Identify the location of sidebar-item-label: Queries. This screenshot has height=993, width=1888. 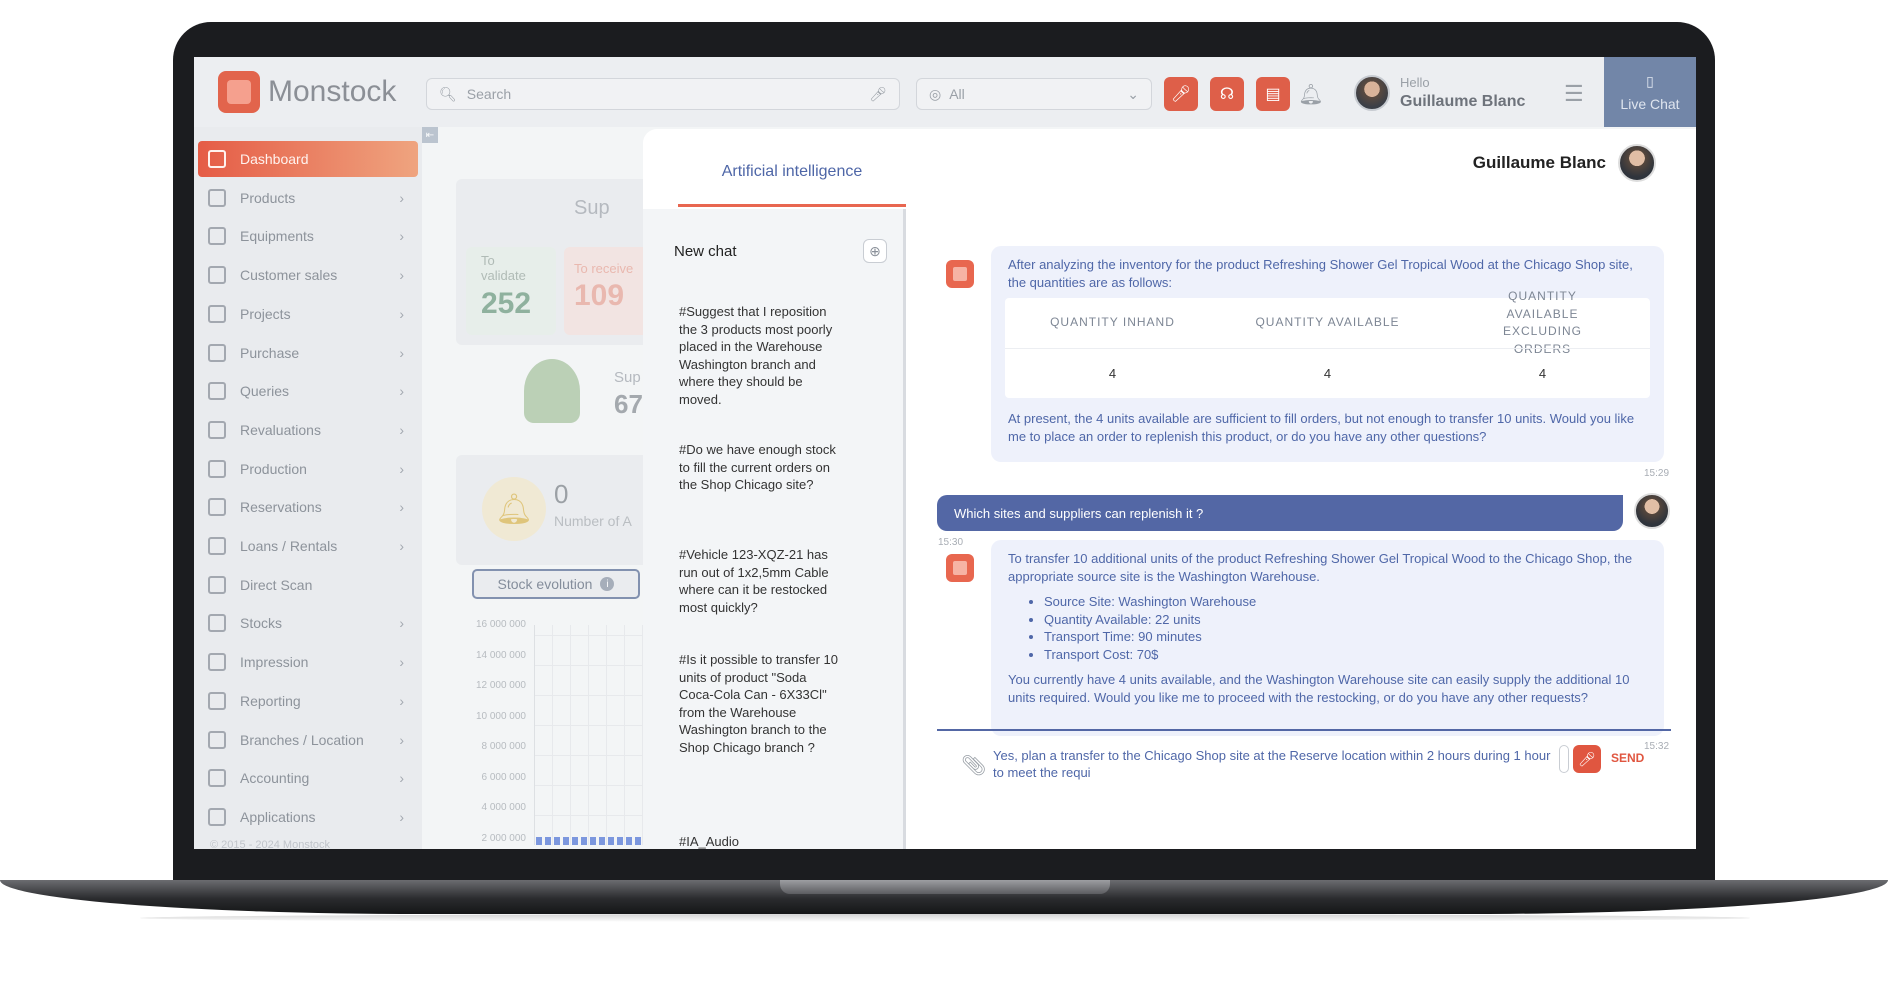
(265, 391).